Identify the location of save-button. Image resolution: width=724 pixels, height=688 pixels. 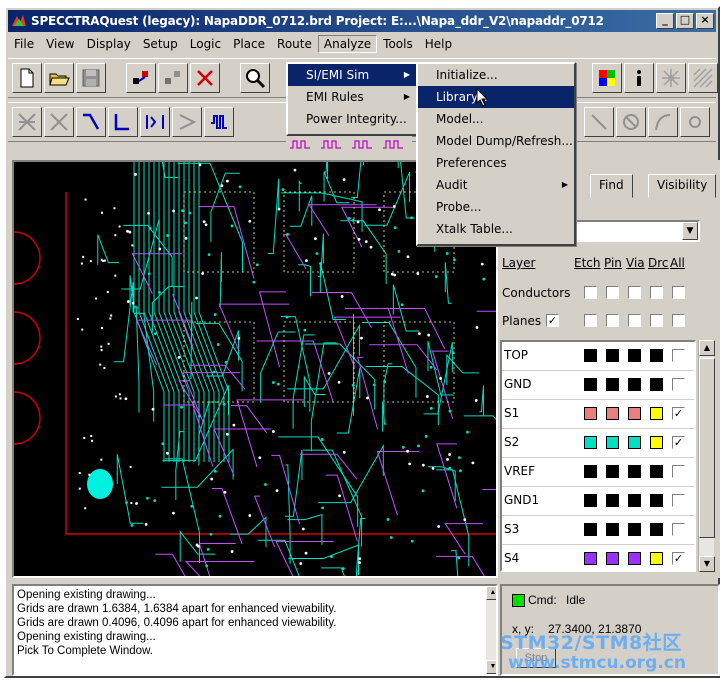
(91, 78).